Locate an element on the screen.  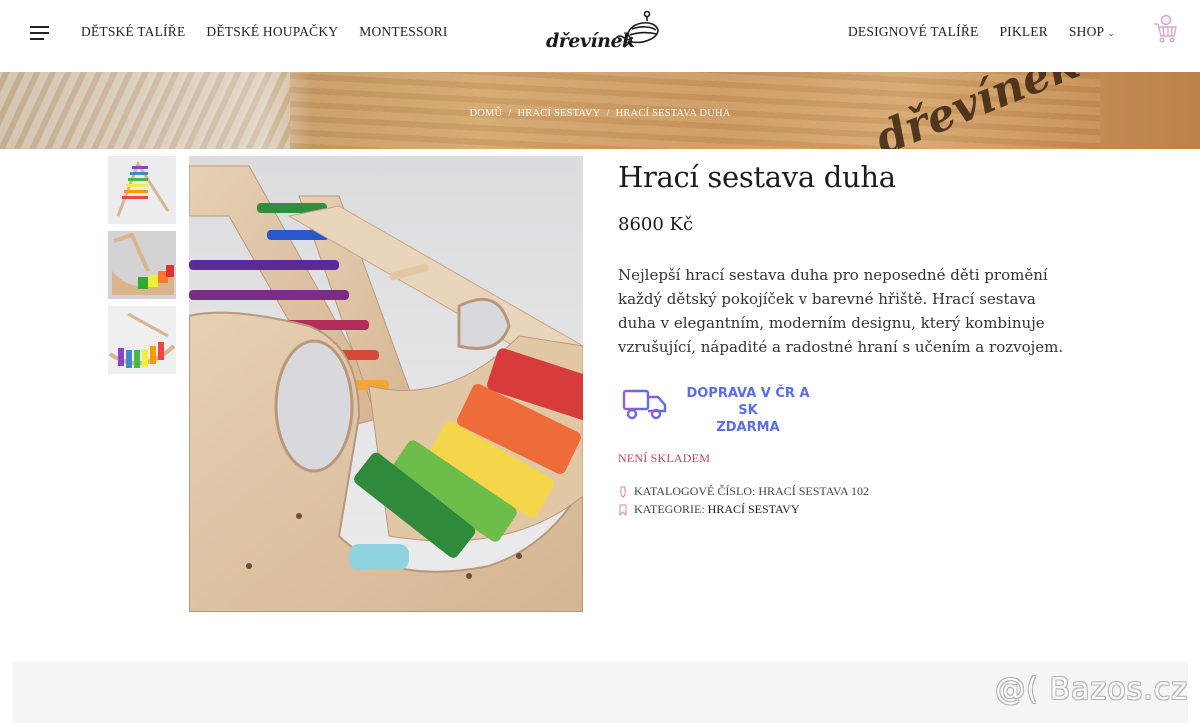
sku-label: KATALOGOVÉ ČÍSLO: is located at coordinates (695, 491).